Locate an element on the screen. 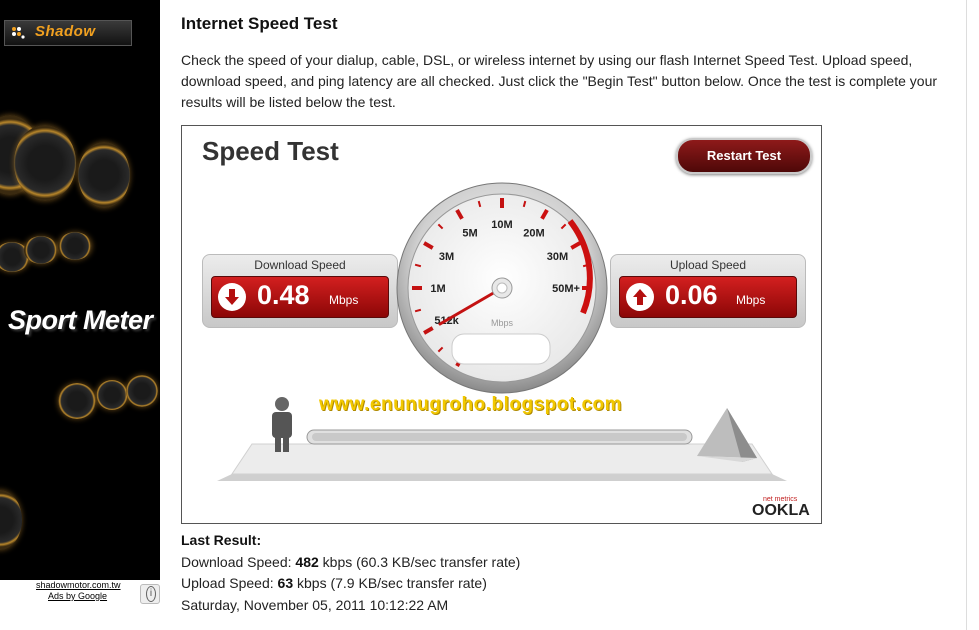 The width and height of the screenshot is (979, 630). last-download-value: 482 is located at coordinates (307, 562).